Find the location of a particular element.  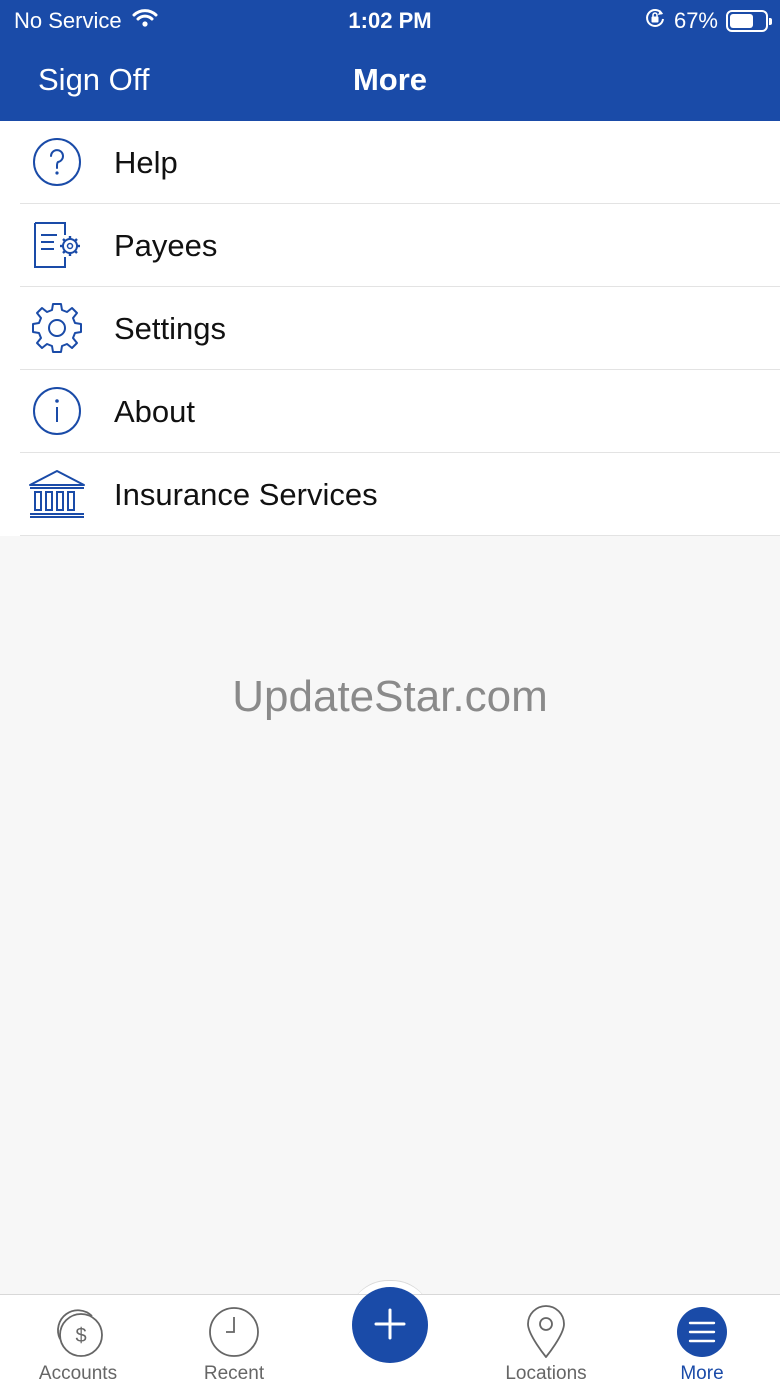

navigation-bar: Sign Off More is located at coordinates (390, 80).